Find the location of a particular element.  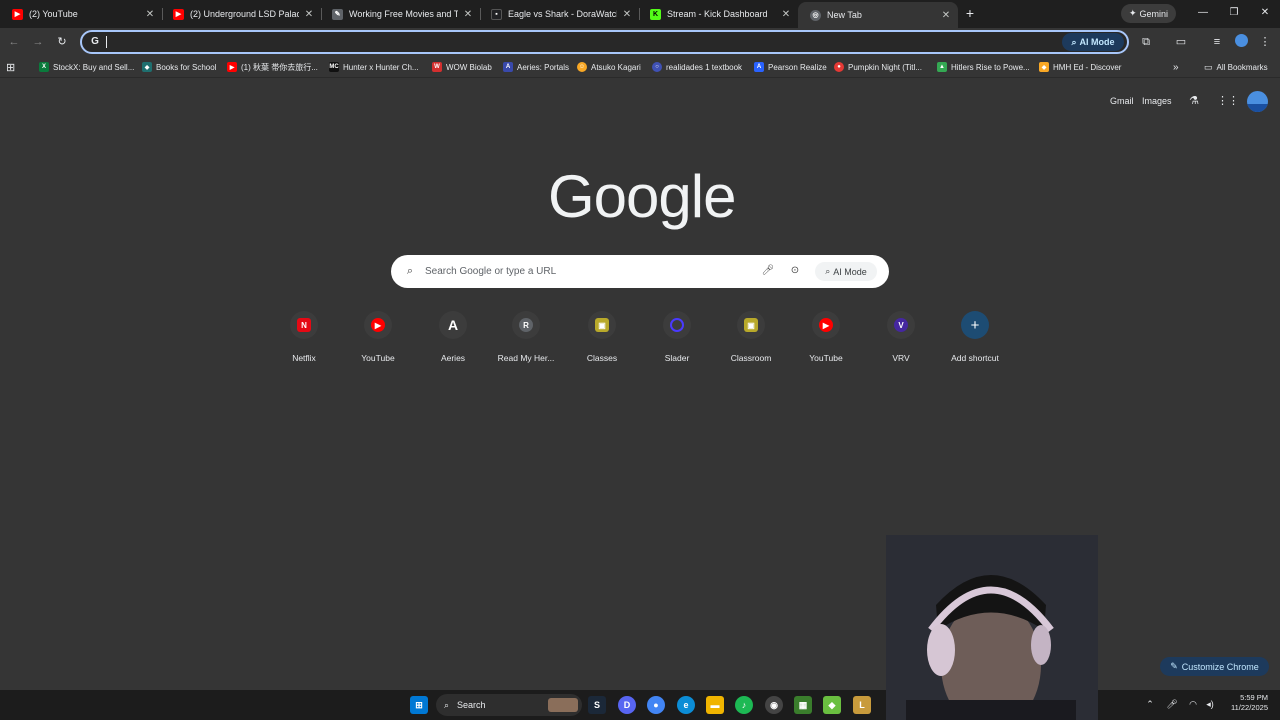

omnibox: G ⌕ AI Mode is located at coordinates (604, 42).